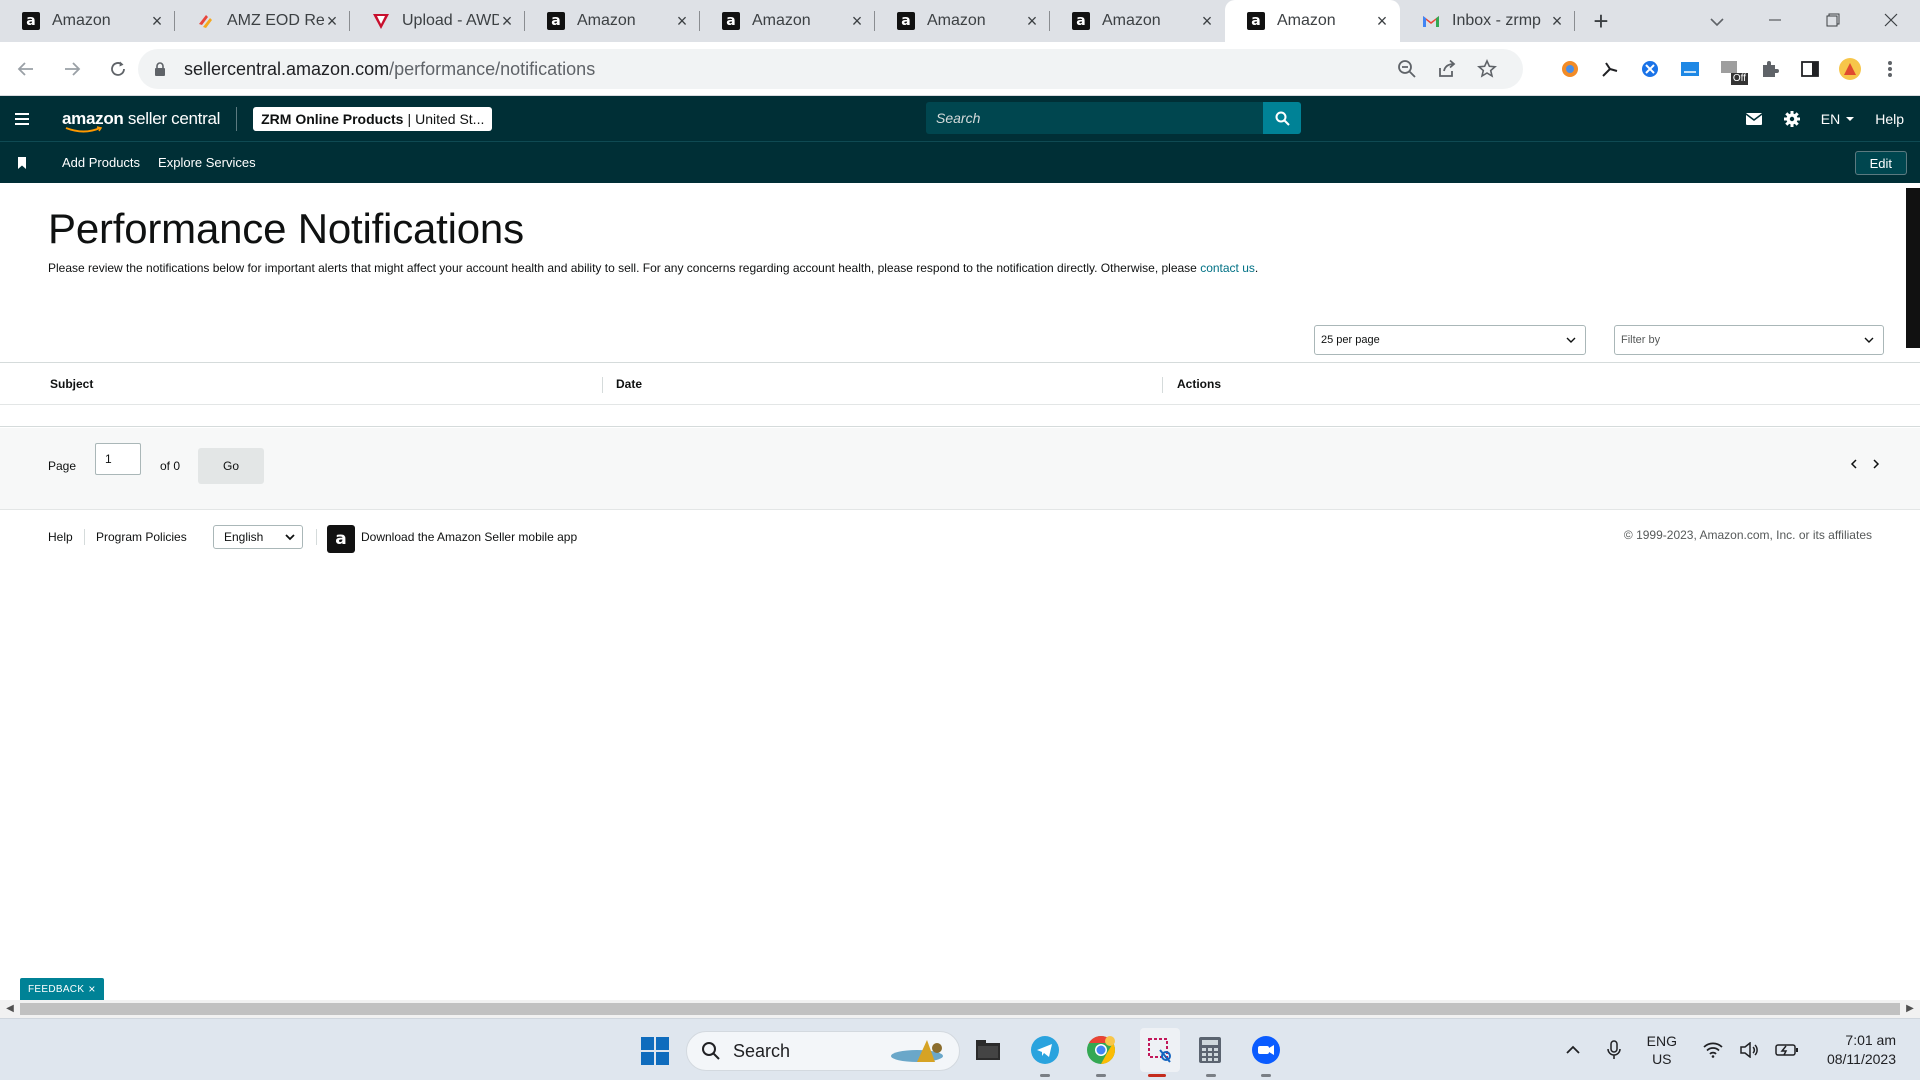 This screenshot has width=1920, height=1080. I want to click on column-subject: Subject, so click(71, 384).